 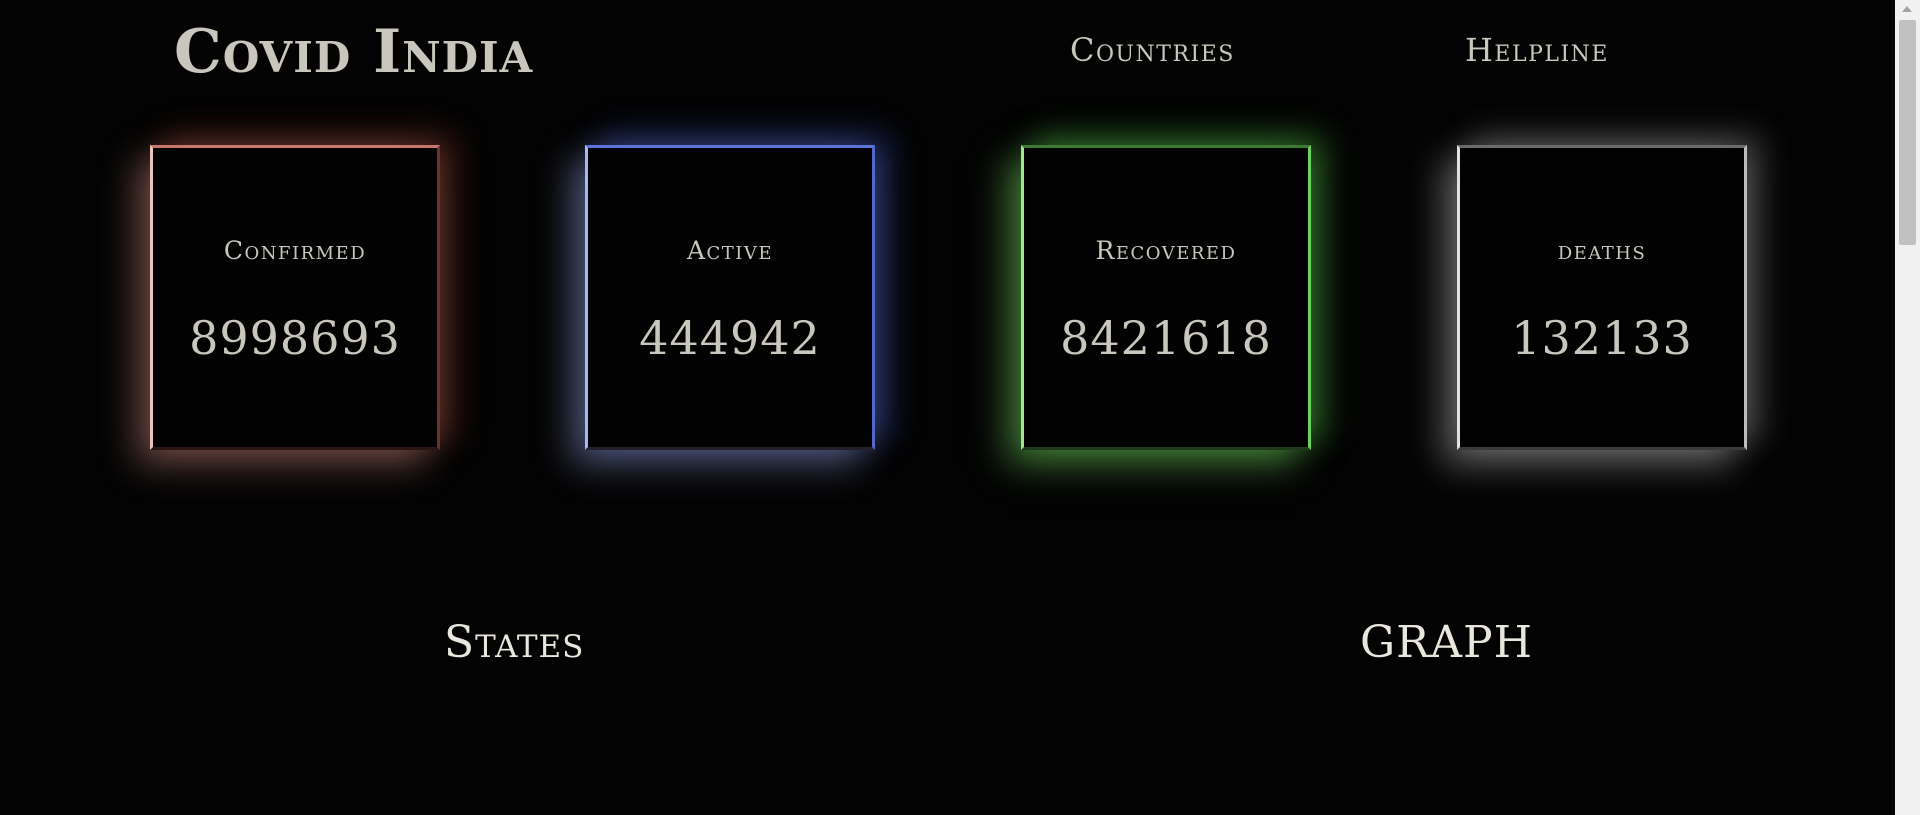 I want to click on brand-title: Covid India, so click(x=353, y=52).